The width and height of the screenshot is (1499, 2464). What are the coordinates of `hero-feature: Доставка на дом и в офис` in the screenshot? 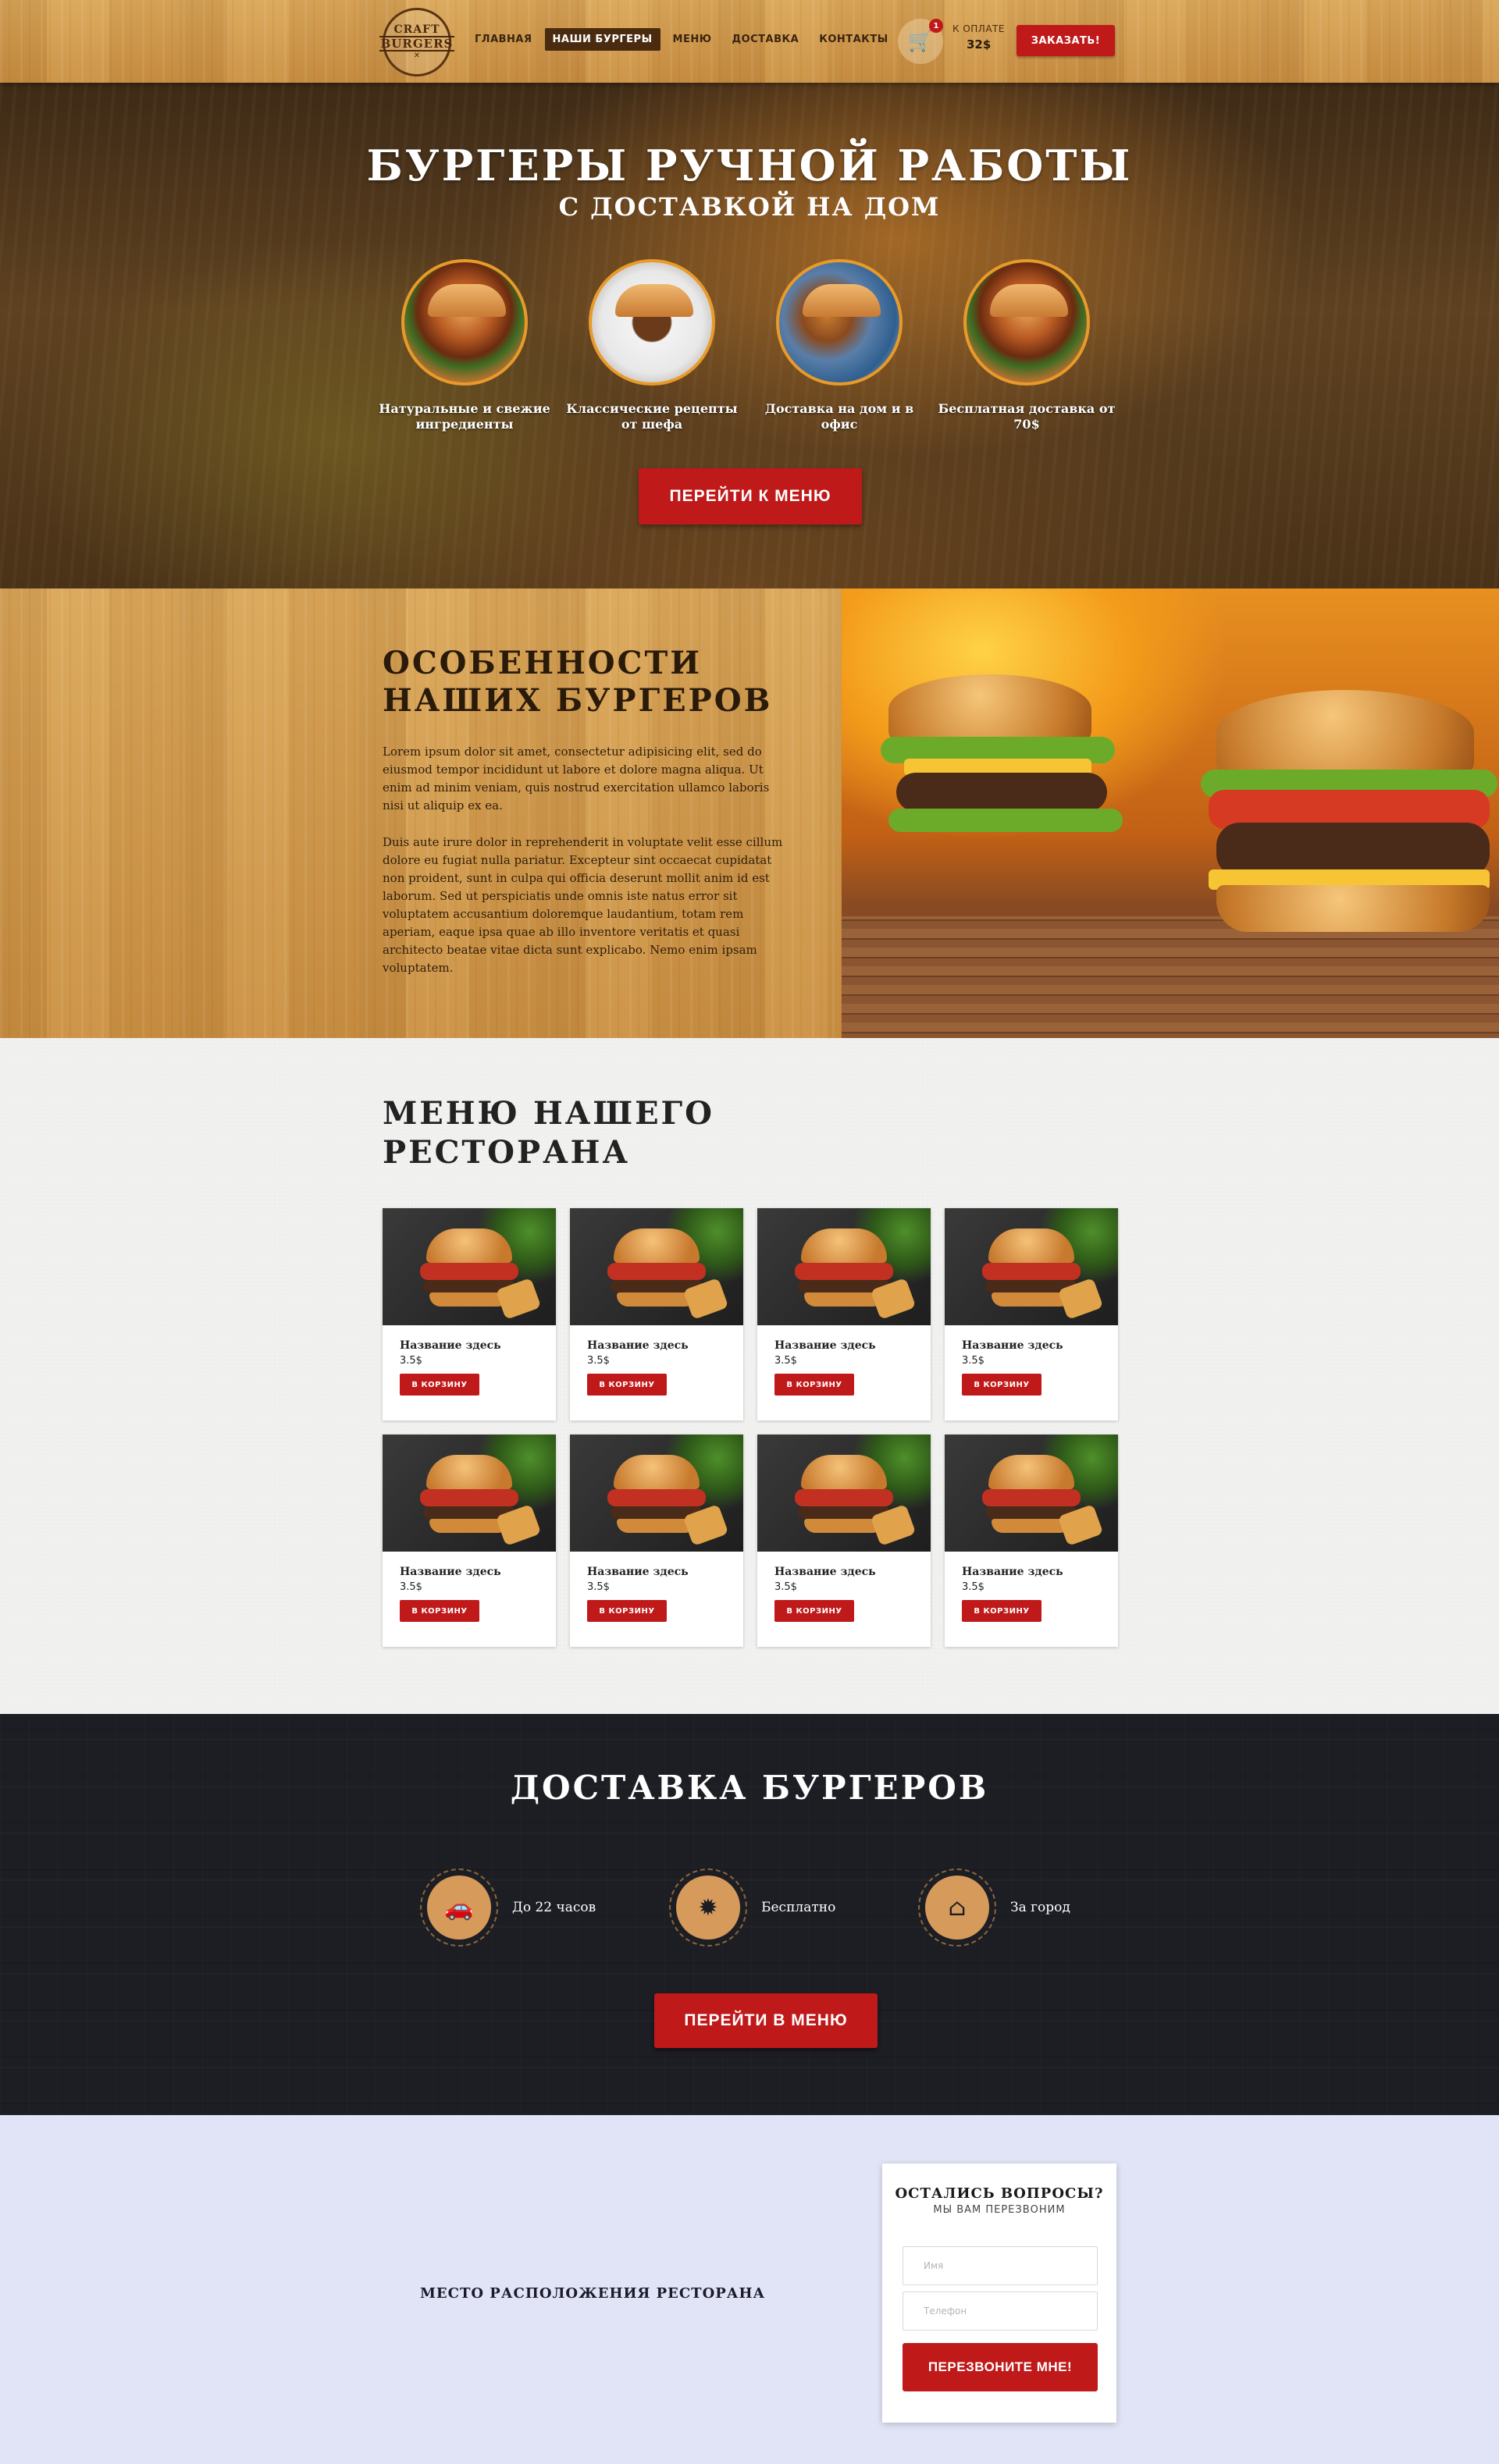 It's located at (839, 345).